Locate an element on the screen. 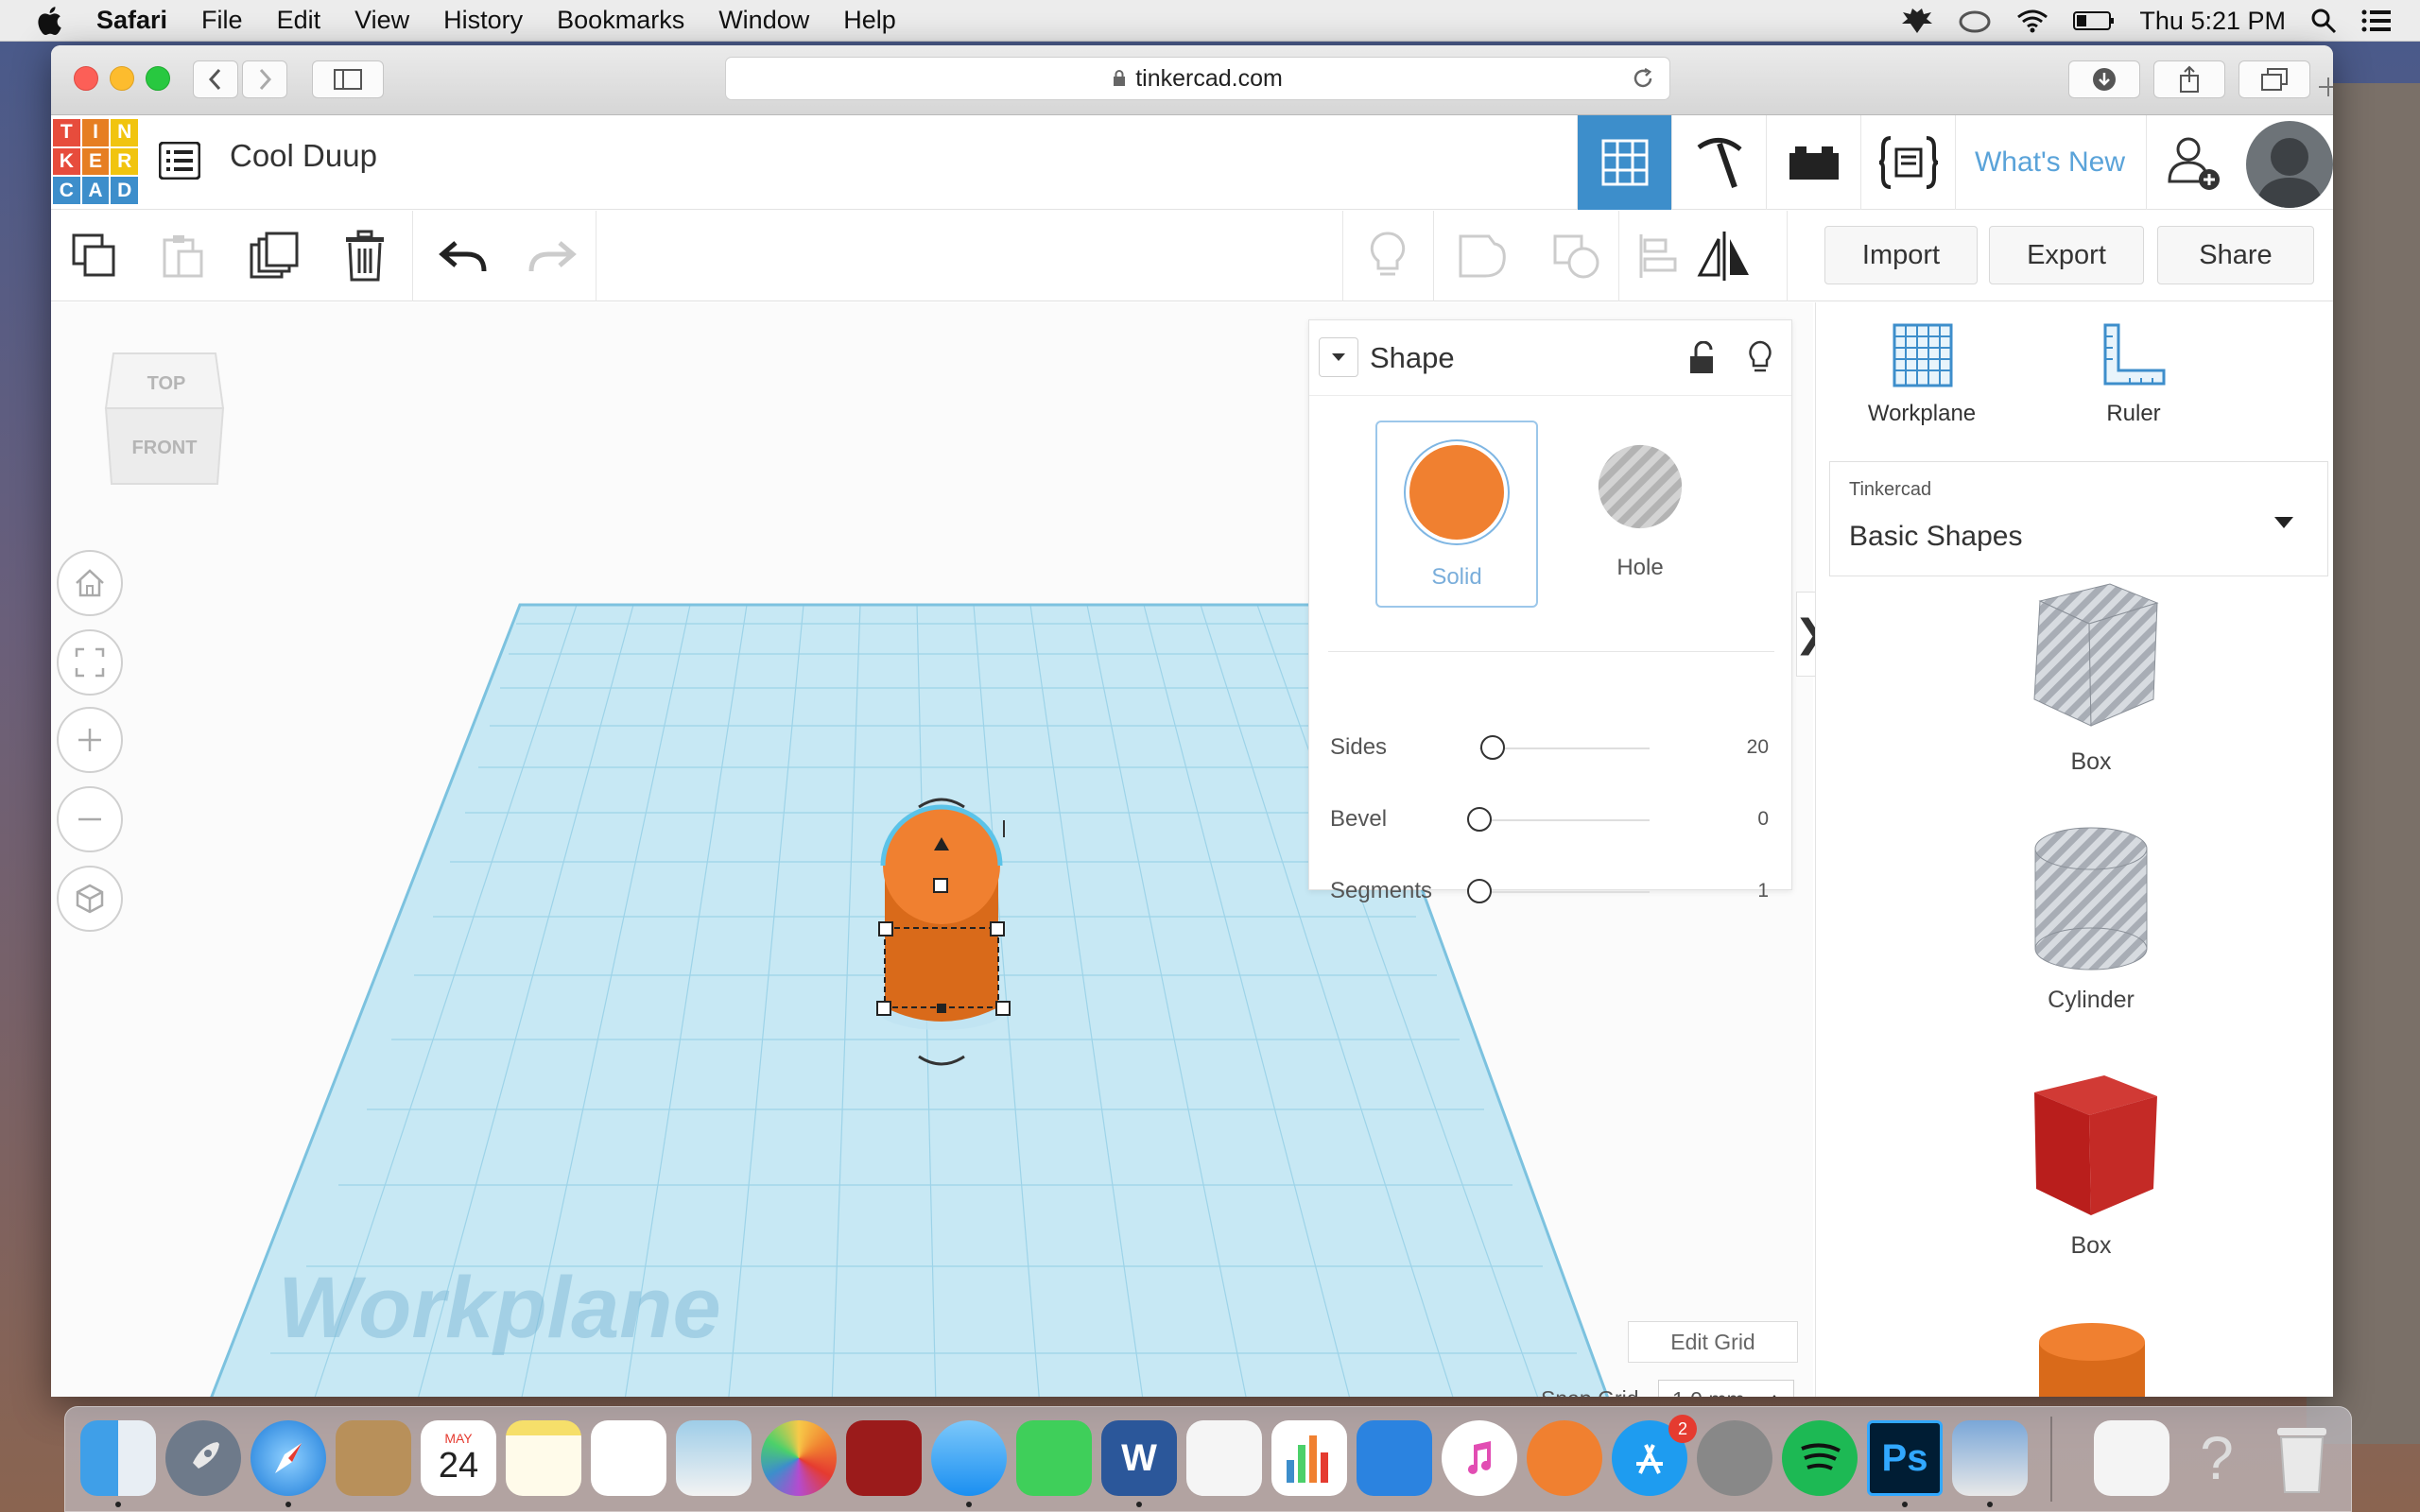  close-window-button is located at coordinates (86, 78).